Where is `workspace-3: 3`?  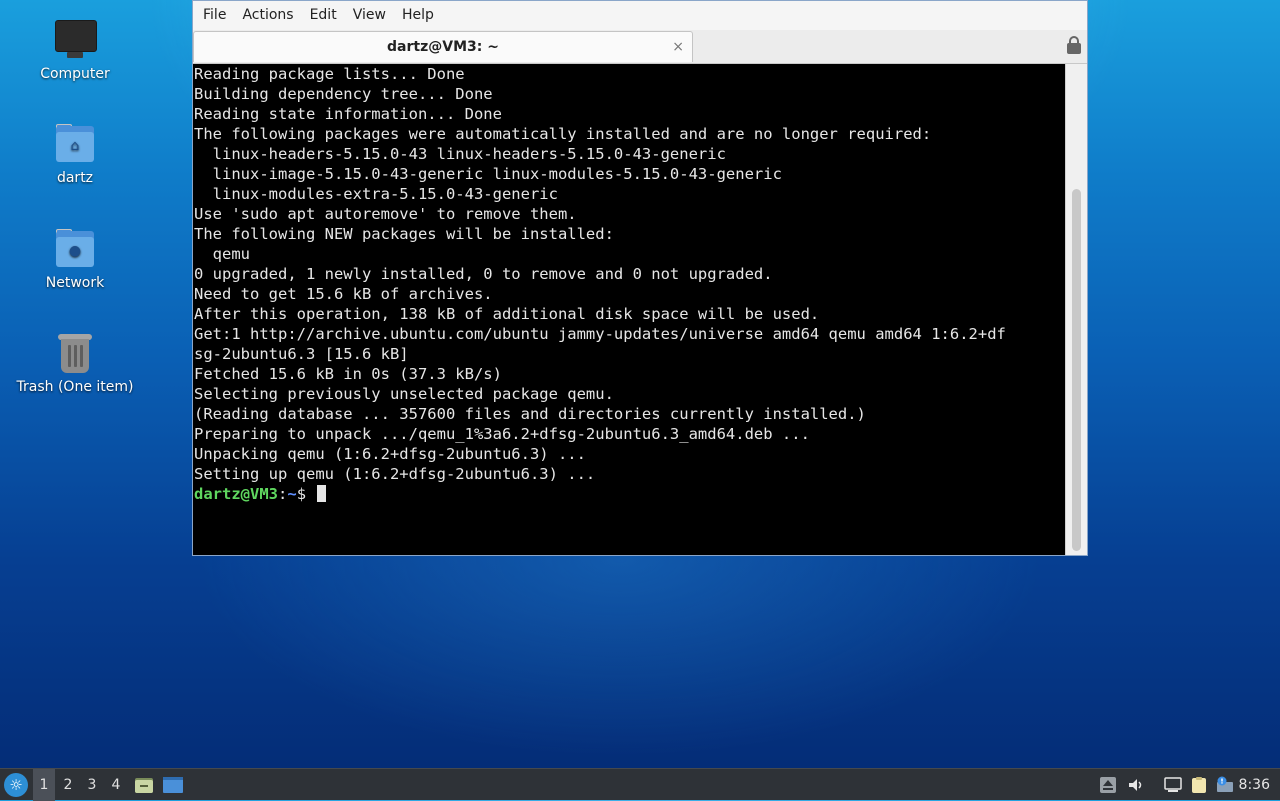 workspace-3: 3 is located at coordinates (92, 785).